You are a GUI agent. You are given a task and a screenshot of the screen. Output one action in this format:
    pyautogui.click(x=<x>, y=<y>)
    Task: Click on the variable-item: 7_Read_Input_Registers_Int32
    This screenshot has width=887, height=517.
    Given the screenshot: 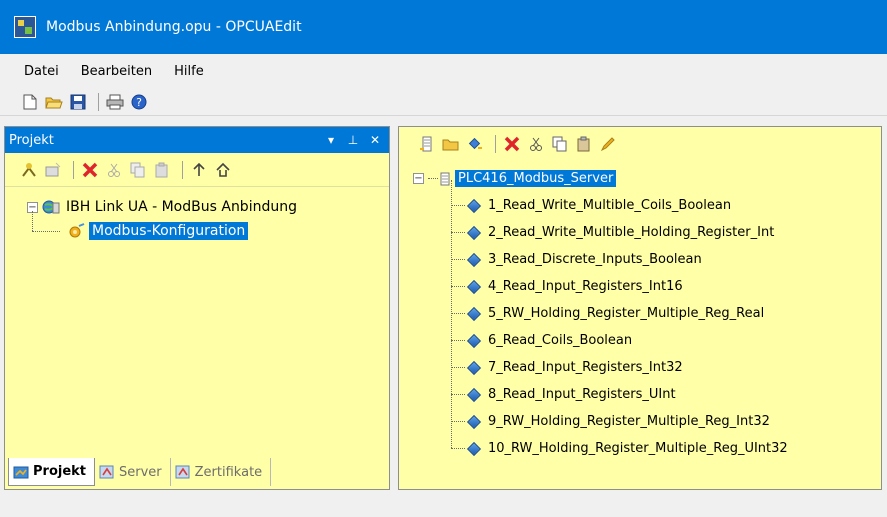 What is the action you would take?
    pyautogui.click(x=666, y=367)
    